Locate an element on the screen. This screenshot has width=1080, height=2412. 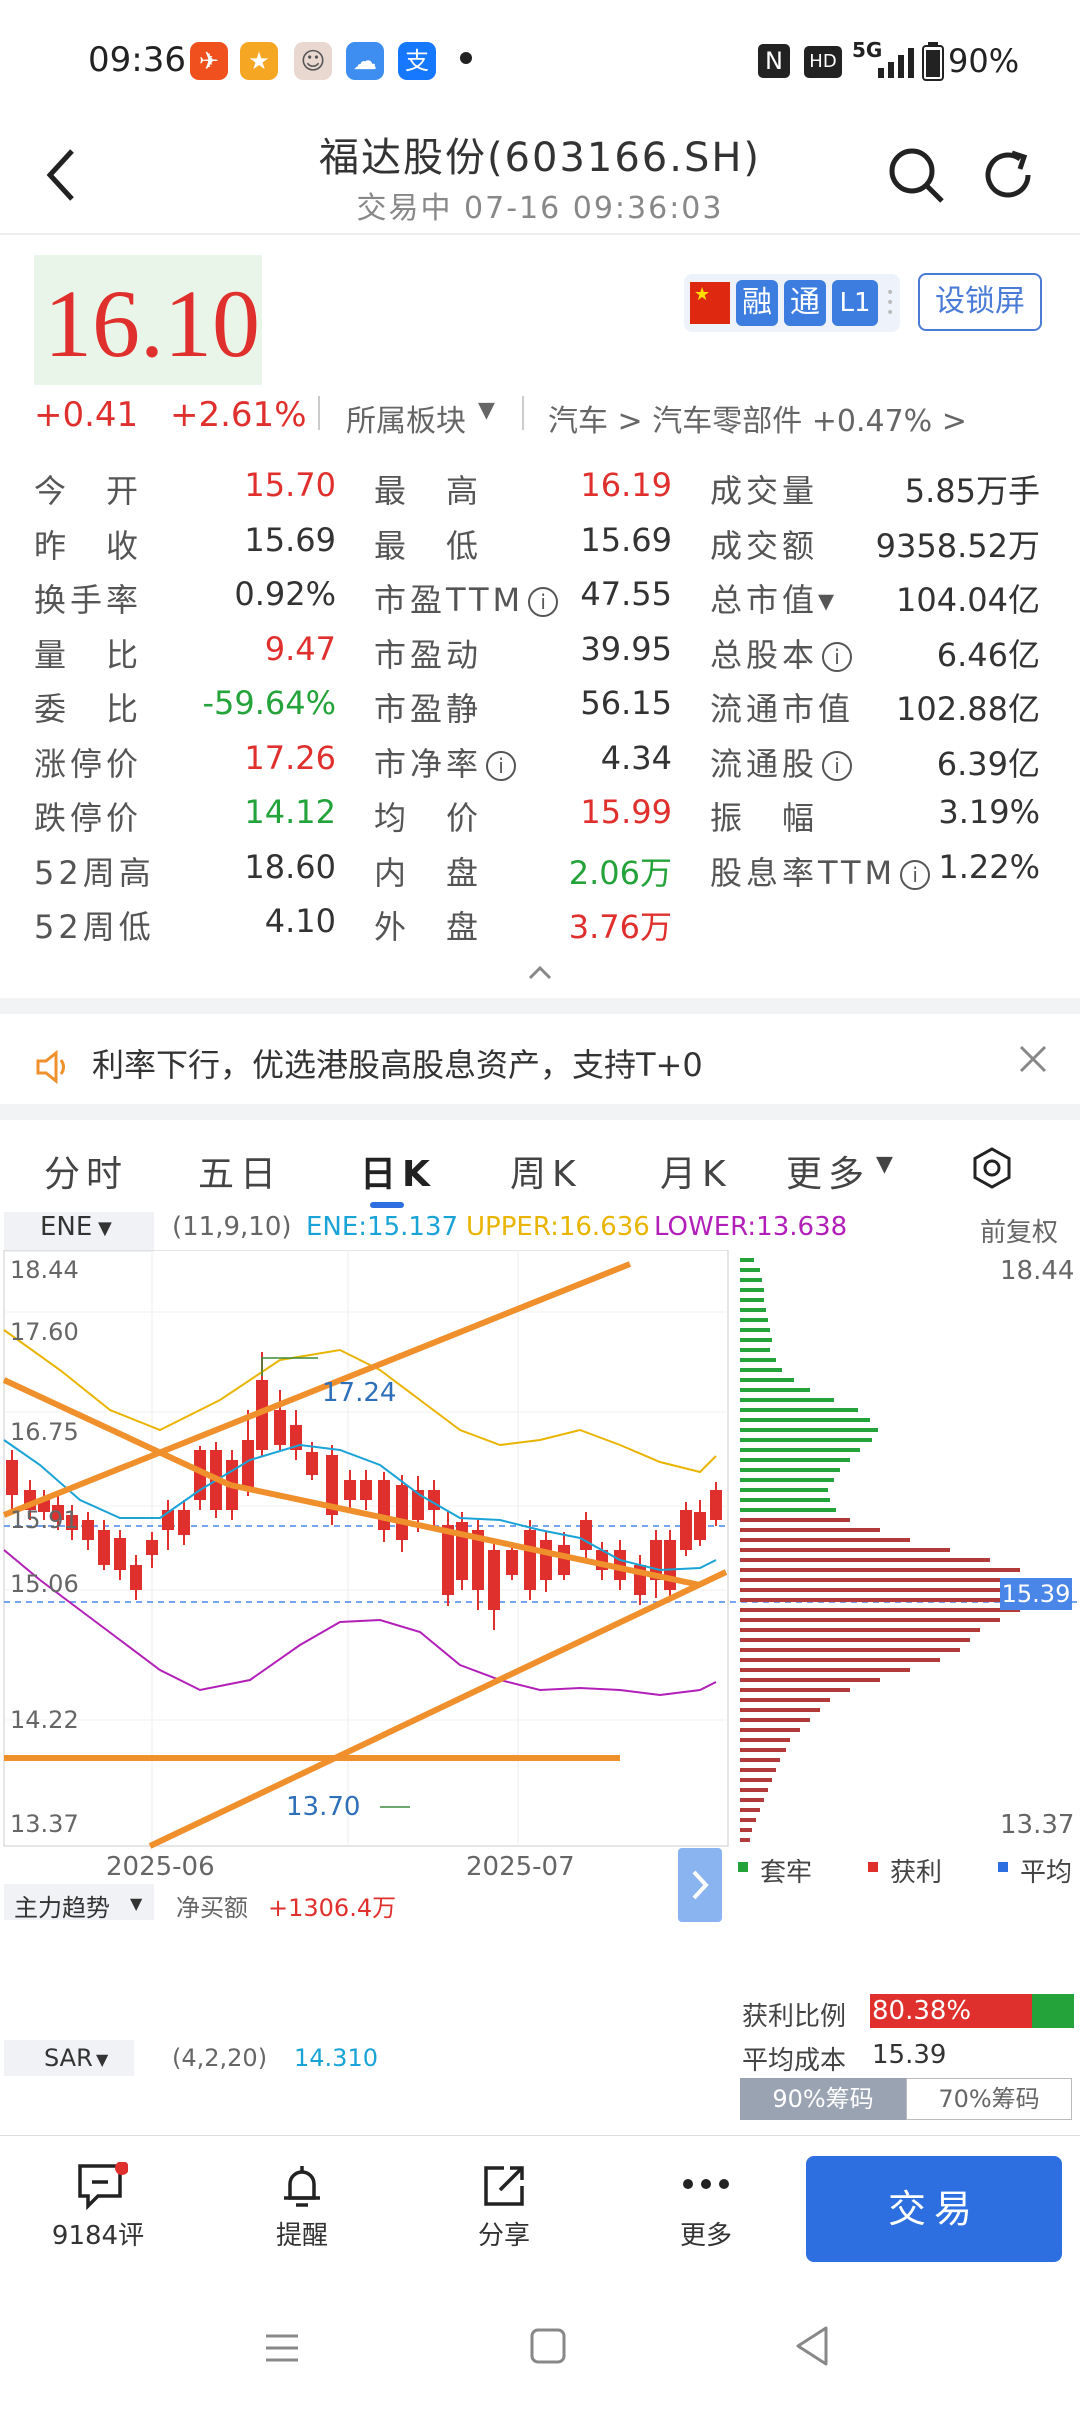
avg-cost-tag: 15.39 is located at coordinates (1036, 1594).